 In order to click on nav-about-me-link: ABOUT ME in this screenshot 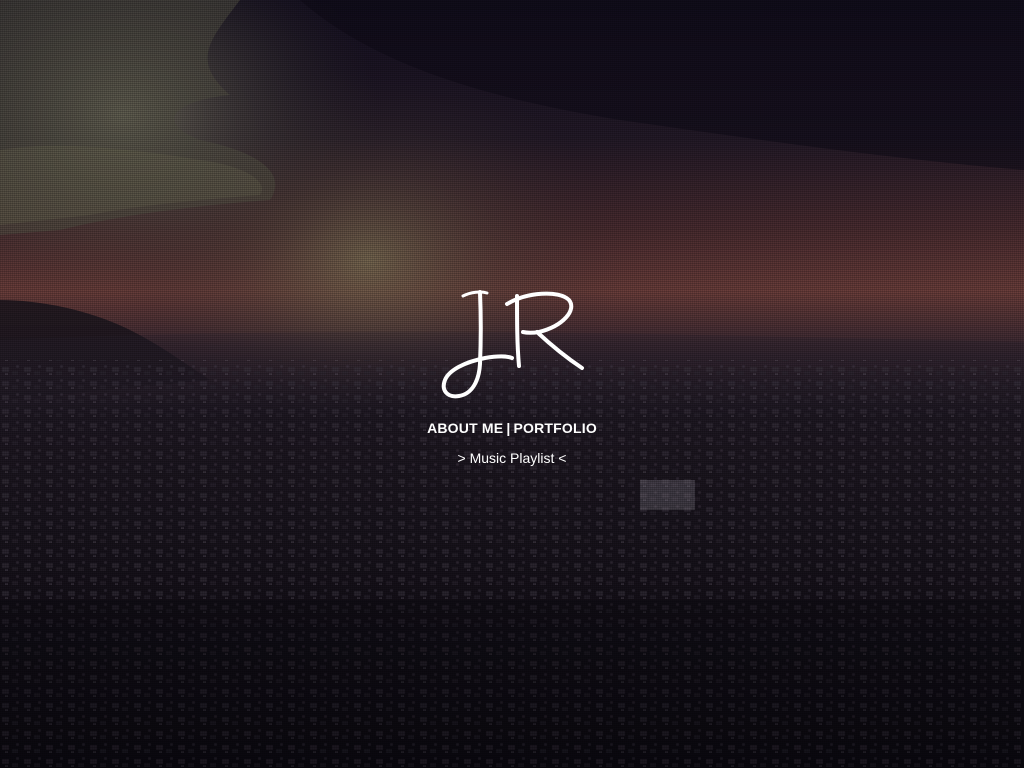, I will do `click(465, 428)`.